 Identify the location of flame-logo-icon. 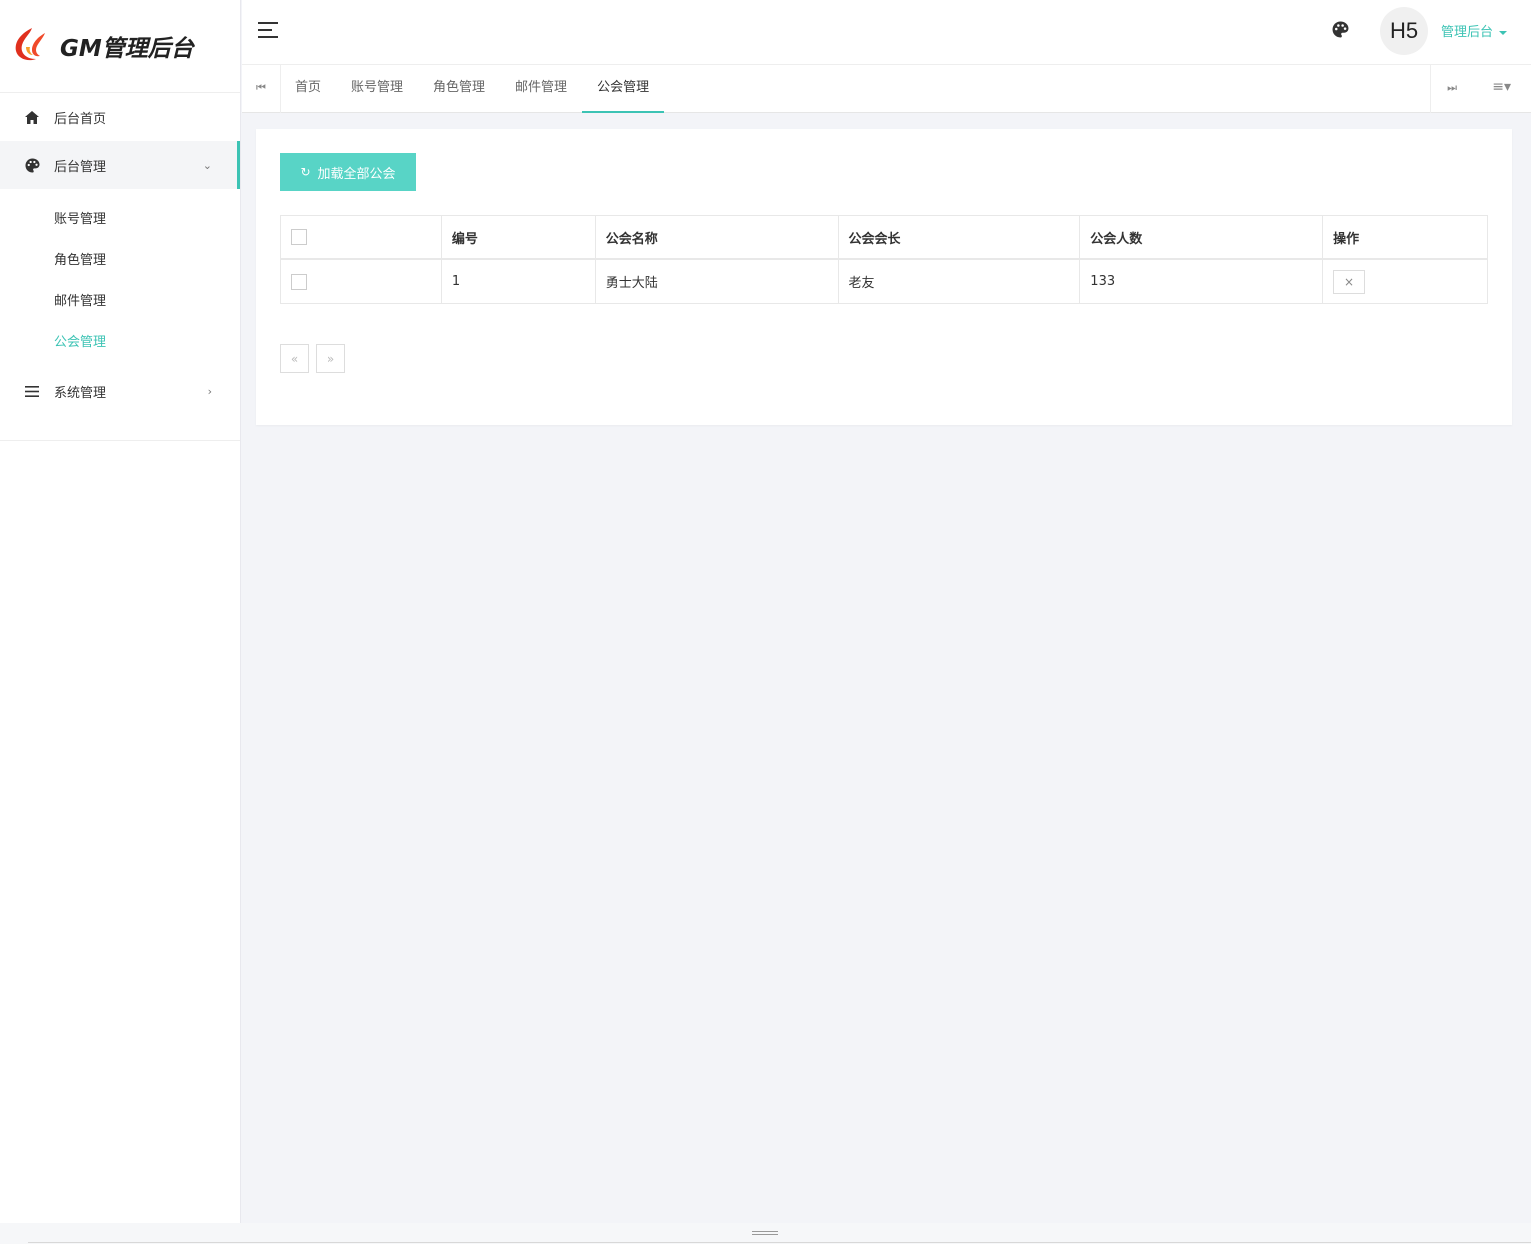
(32, 46).